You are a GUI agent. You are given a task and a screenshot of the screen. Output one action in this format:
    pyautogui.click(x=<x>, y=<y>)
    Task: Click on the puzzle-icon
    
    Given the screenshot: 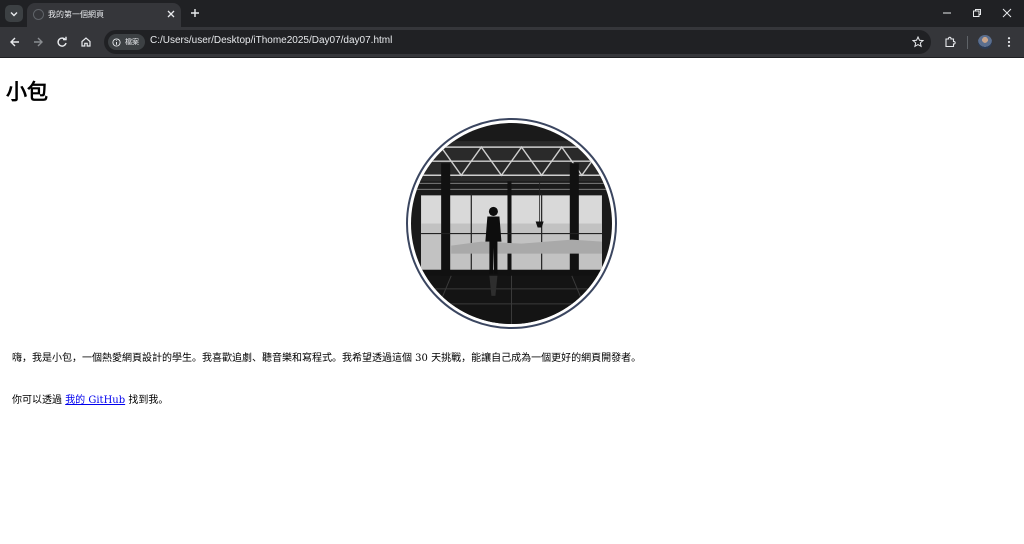 What is the action you would take?
    pyautogui.click(x=950, y=42)
    